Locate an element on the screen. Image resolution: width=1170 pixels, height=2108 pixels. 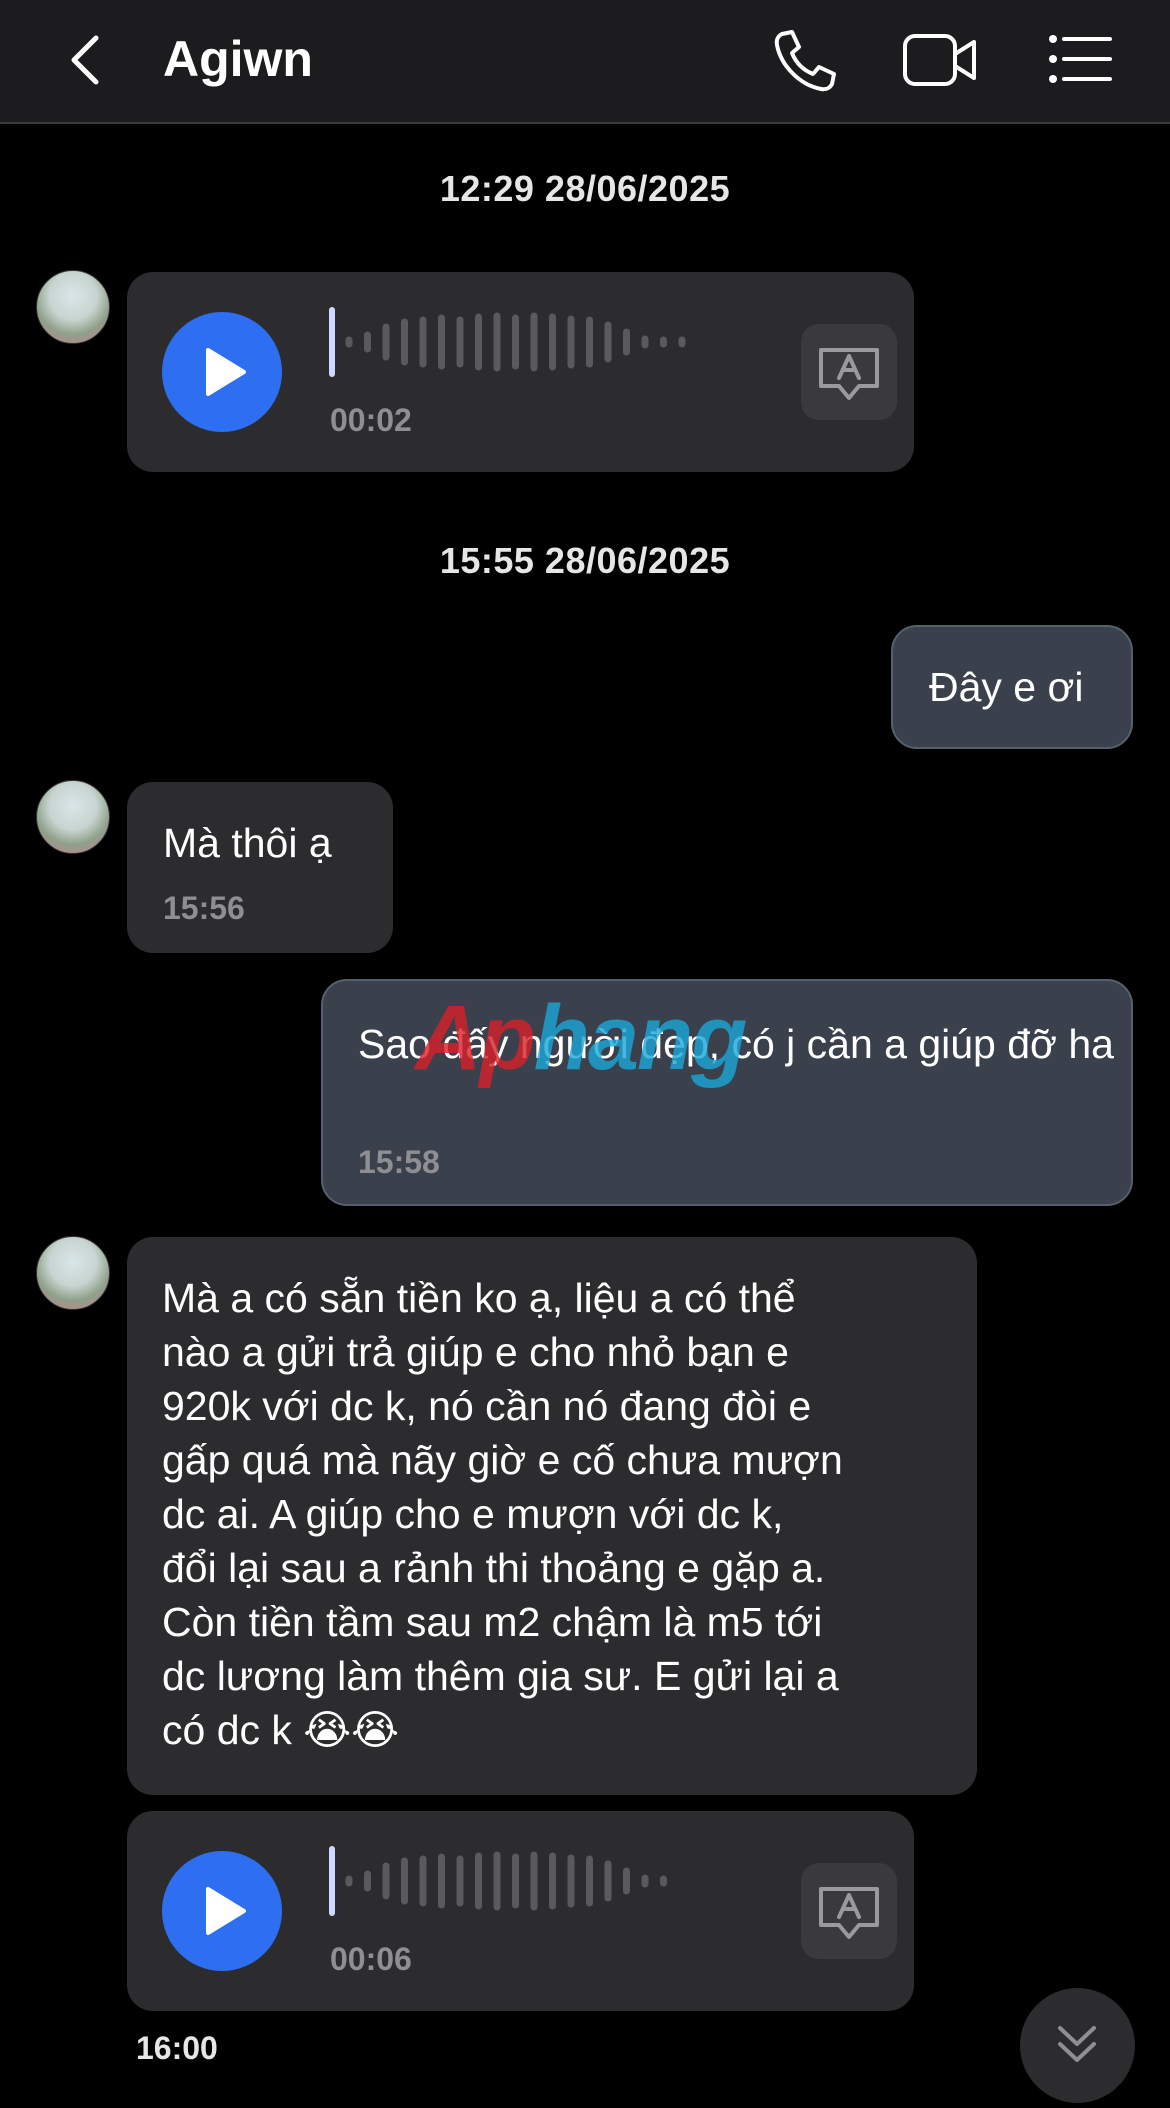
voice-message-bubble: 00:02 is located at coordinates (520, 372).